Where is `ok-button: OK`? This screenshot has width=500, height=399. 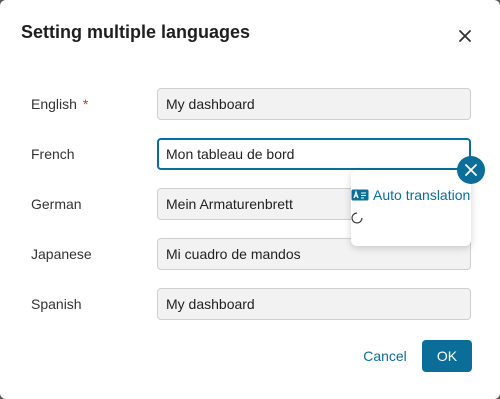
ok-button: OK is located at coordinates (447, 356).